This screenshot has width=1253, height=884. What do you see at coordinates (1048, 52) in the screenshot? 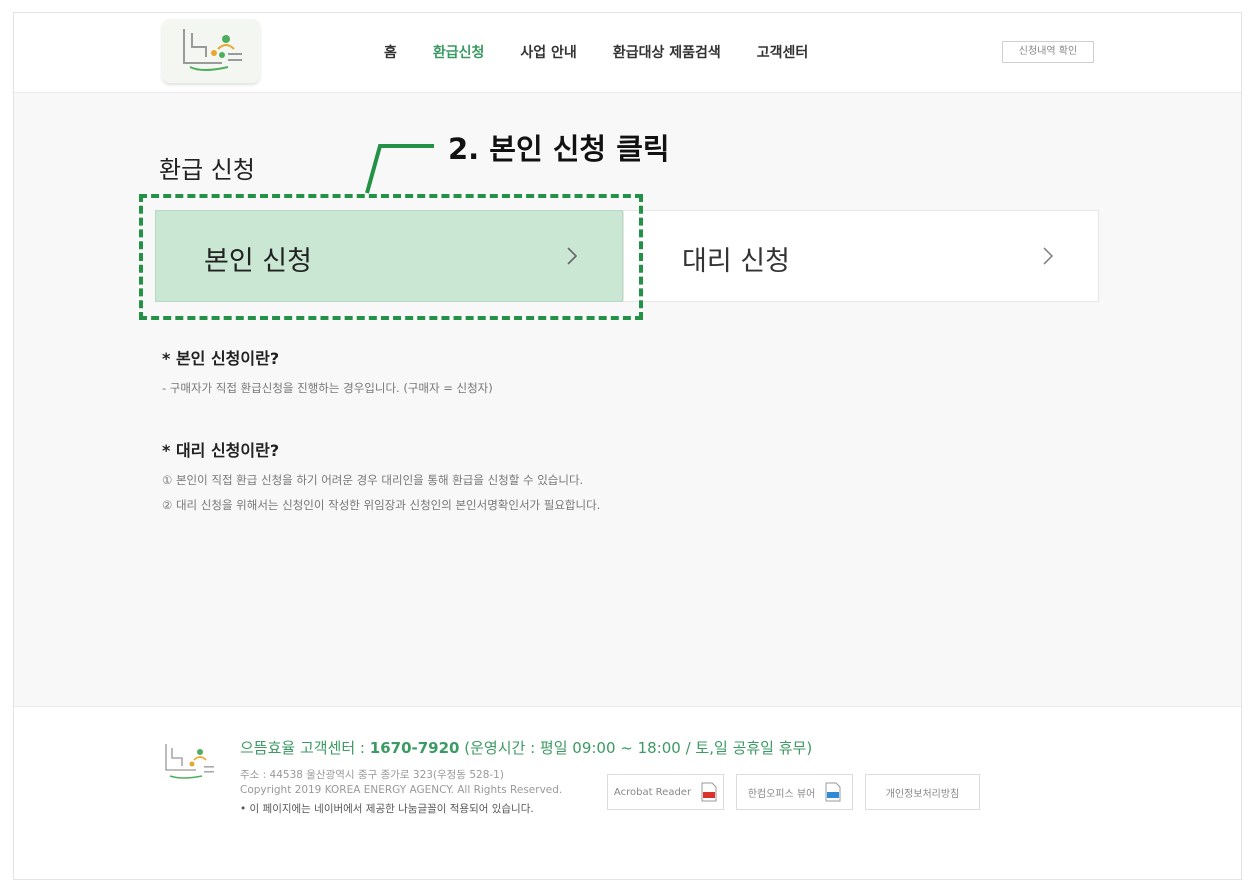
I see `check-application-button: 신청내역 확인` at bounding box center [1048, 52].